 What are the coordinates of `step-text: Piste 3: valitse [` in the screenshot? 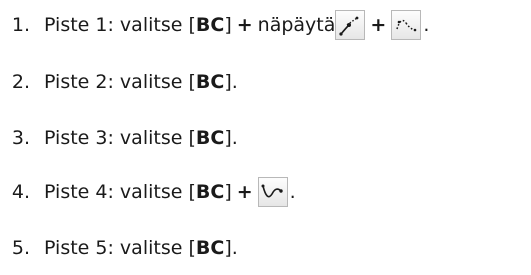 It's located at (120, 138).